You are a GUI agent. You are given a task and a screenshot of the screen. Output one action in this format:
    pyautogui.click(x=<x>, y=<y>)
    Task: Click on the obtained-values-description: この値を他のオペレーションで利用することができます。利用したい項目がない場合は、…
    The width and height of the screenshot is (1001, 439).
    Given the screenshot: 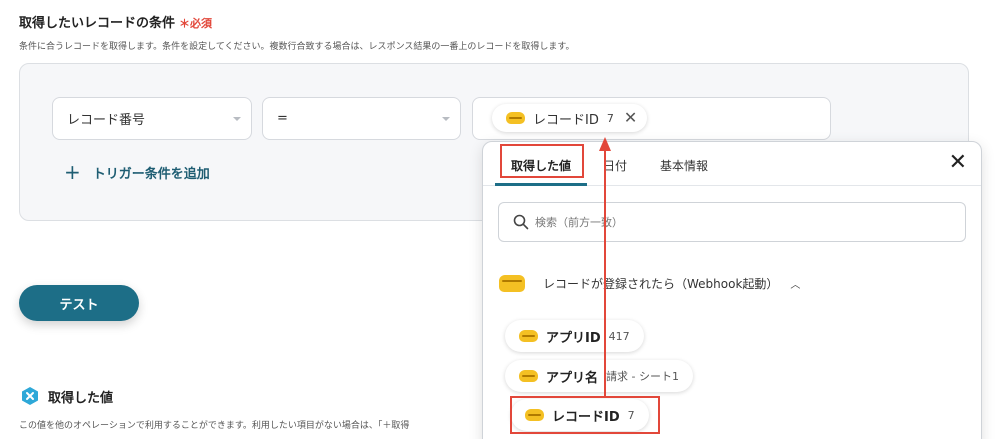 What is the action you would take?
    pyautogui.click(x=214, y=426)
    